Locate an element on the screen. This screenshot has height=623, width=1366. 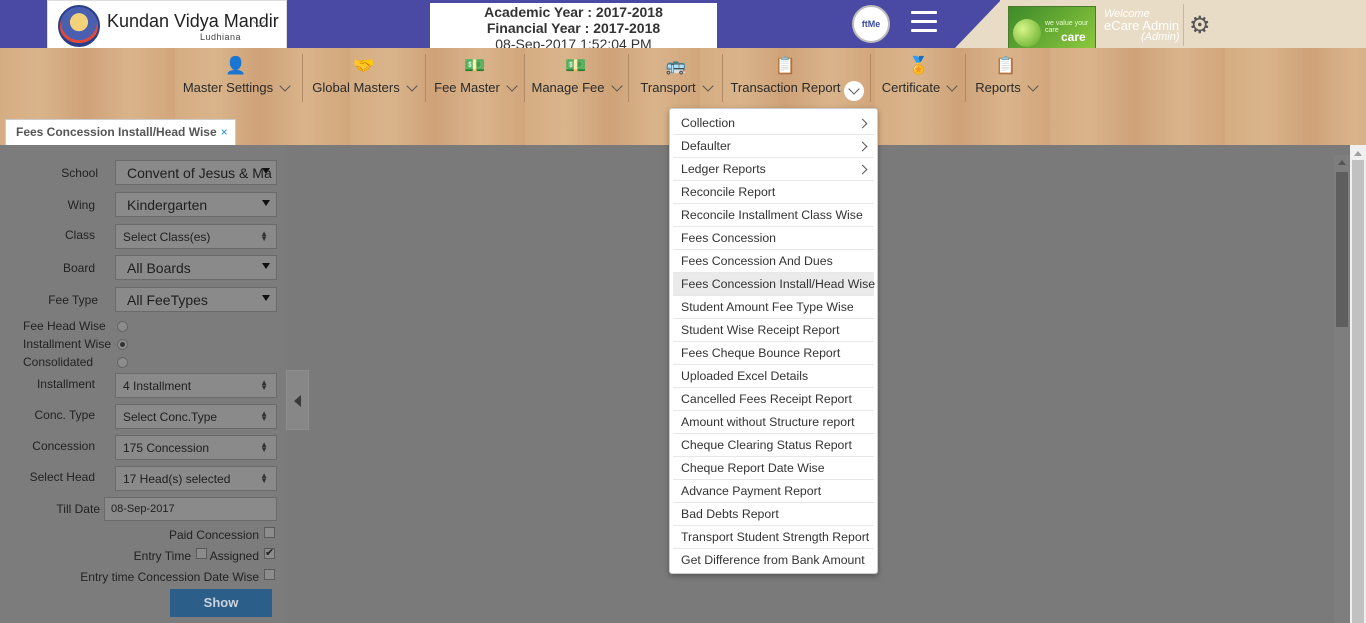
menu-item-fees-concession: Fees Concession is located at coordinates (773, 238).